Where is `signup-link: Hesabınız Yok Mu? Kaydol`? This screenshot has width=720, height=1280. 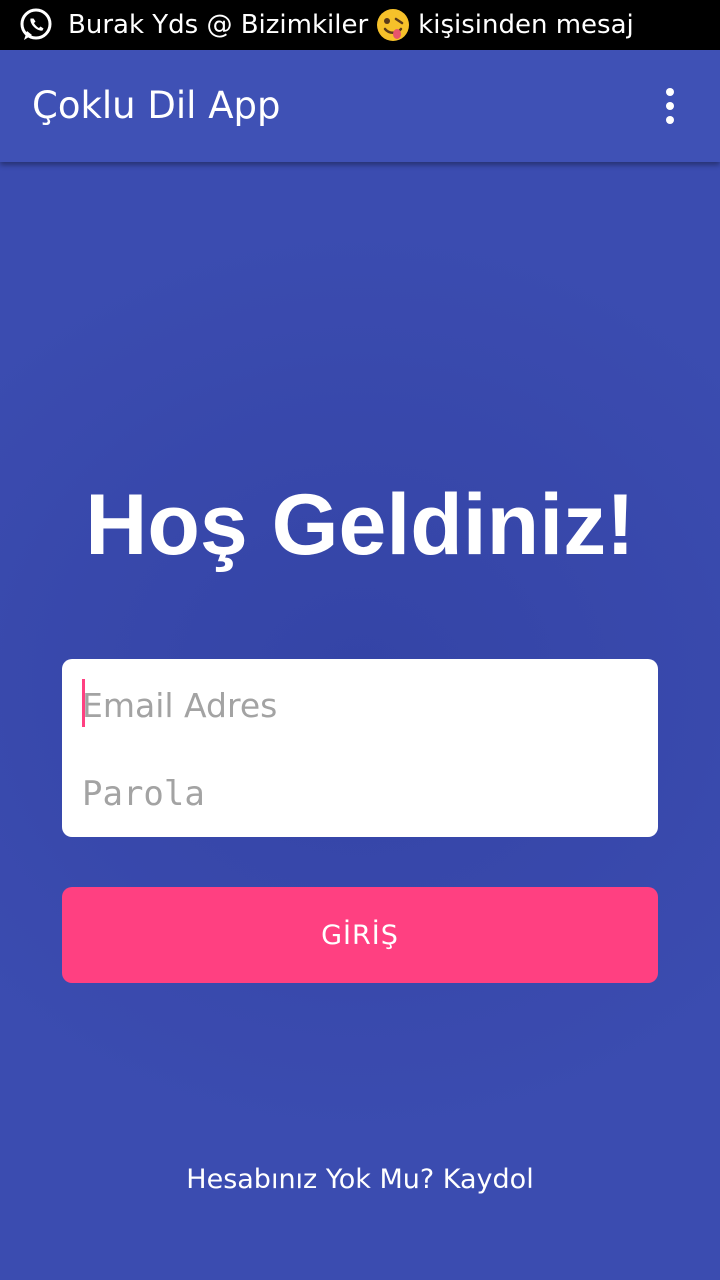 signup-link: Hesabınız Yok Mu? Kaydol is located at coordinates (360, 1180).